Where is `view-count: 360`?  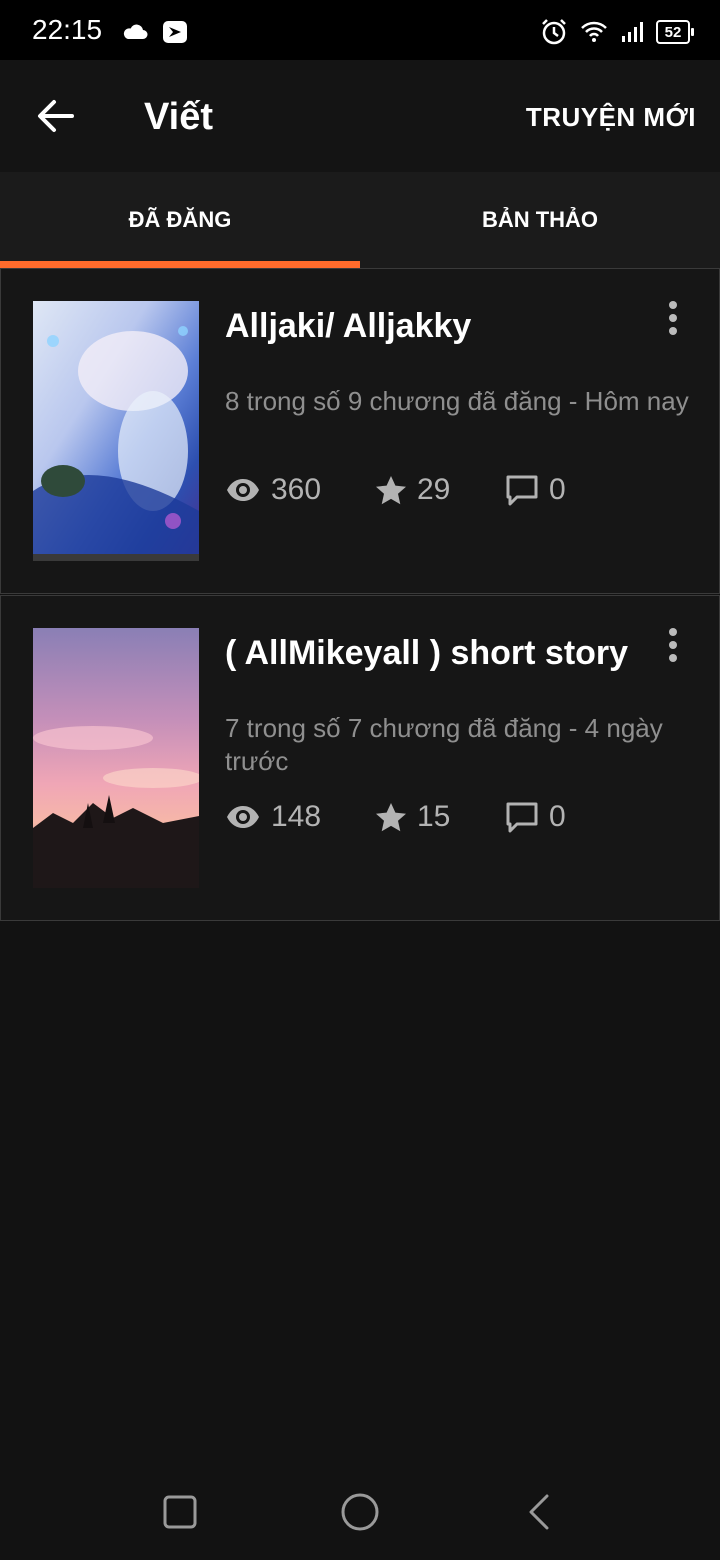
view-count: 360 is located at coordinates (296, 489).